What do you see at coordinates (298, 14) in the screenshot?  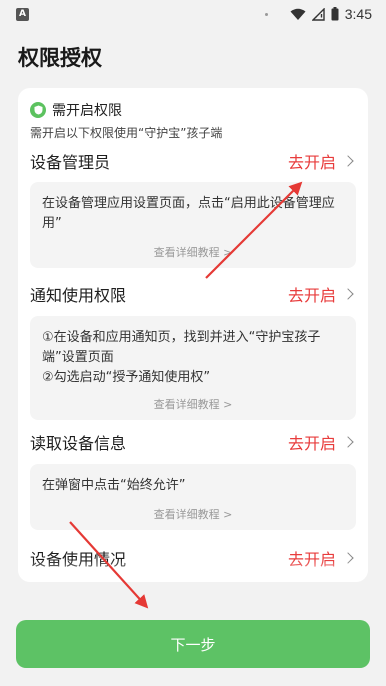 I see `wifi-icon` at bounding box center [298, 14].